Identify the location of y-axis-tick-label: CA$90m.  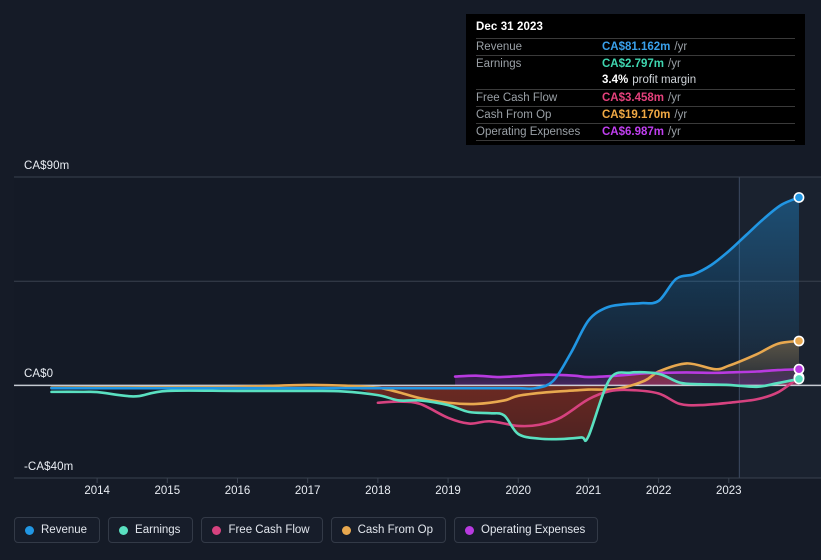
(47, 166).